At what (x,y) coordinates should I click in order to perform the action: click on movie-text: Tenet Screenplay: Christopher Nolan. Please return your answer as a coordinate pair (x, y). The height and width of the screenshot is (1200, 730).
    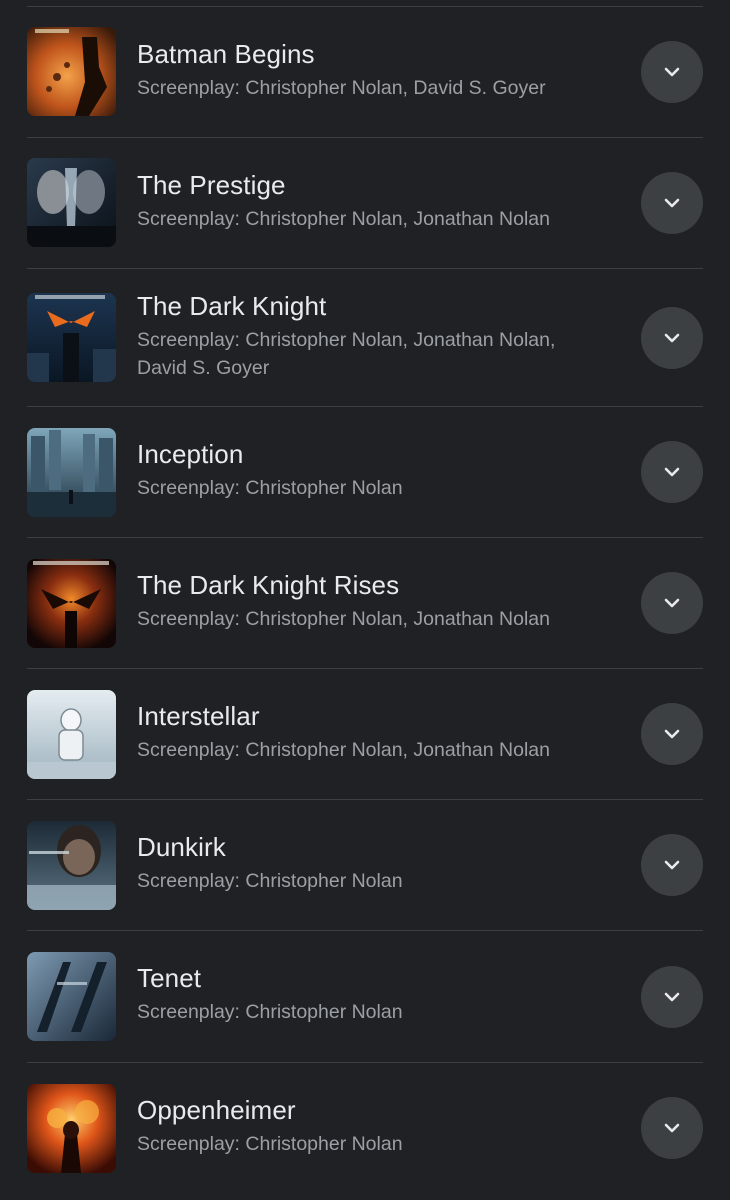
    Looking at the image, I should click on (372, 994).